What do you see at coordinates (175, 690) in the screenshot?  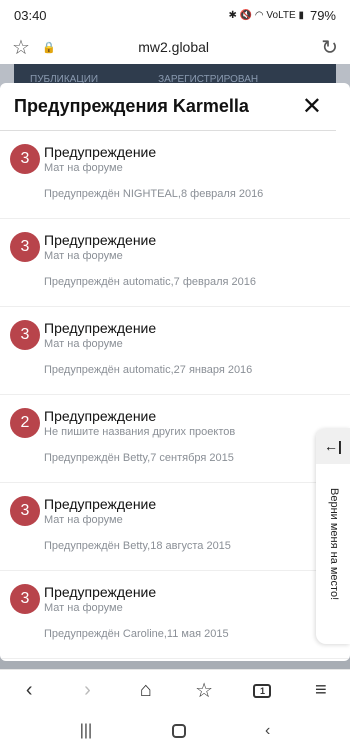 I see `browser-toolbar: ‹ › ⌂ ☆ 1 ≡` at bounding box center [175, 690].